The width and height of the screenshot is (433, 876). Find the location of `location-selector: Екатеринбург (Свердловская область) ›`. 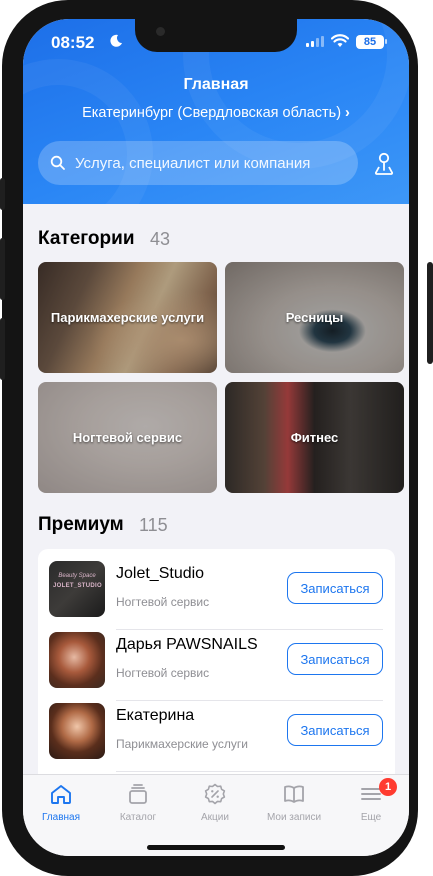

location-selector: Екатеринбург (Свердловская область) › is located at coordinates (216, 113).